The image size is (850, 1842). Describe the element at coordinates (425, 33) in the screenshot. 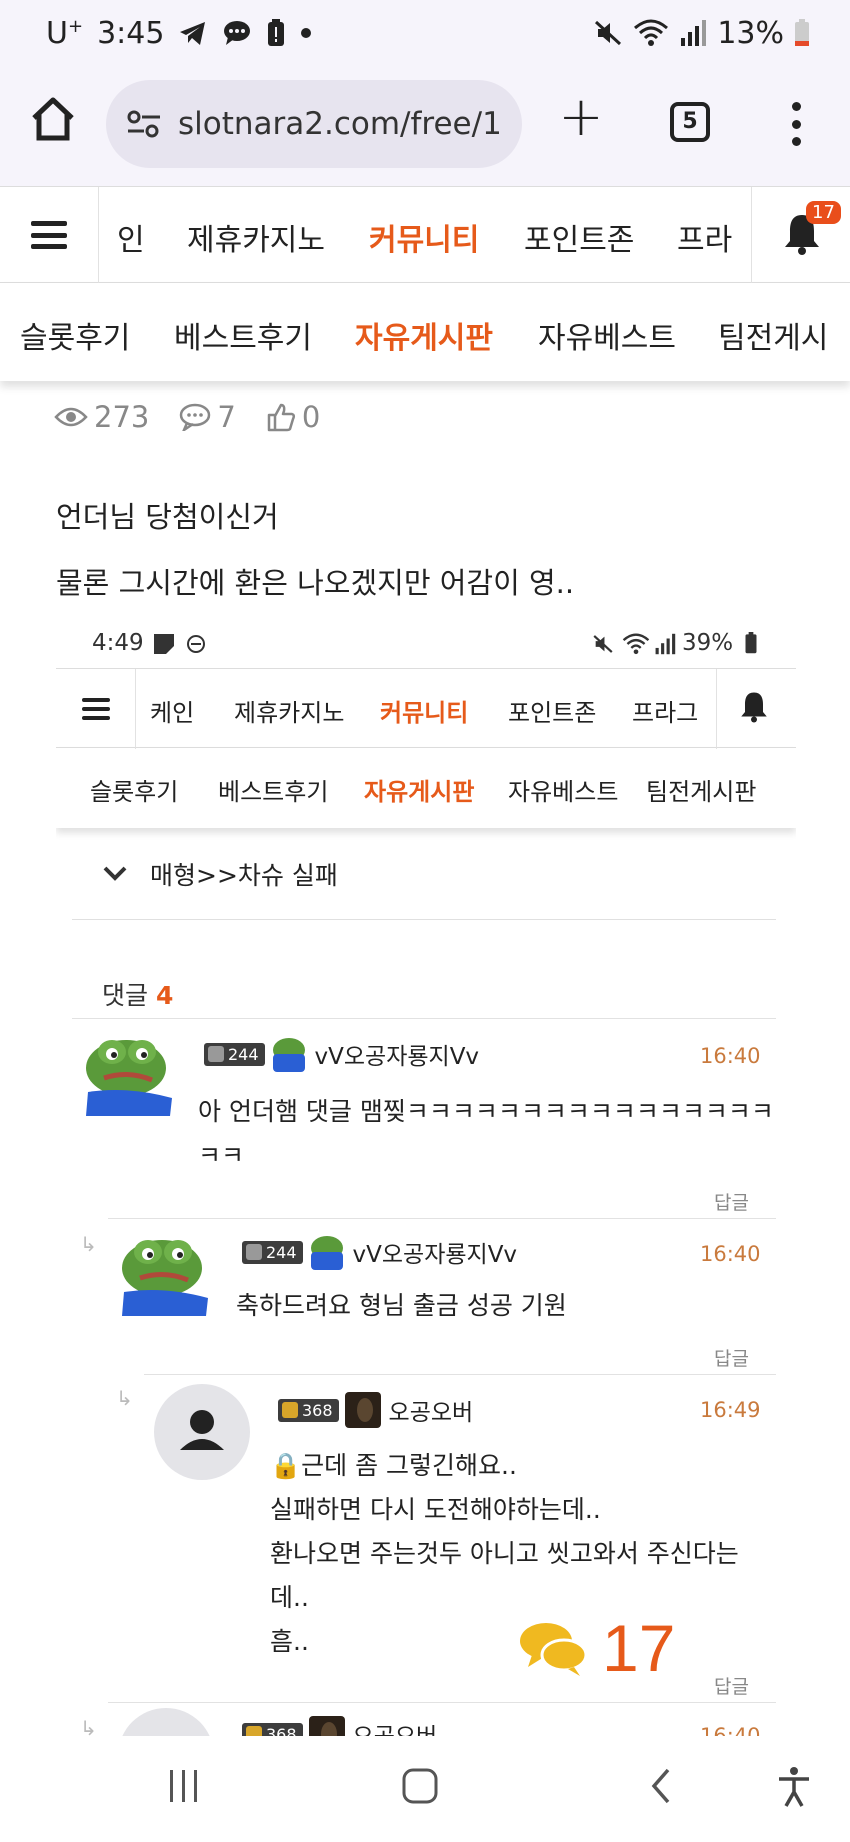

I see `status-bar: U+ 3:45 13%` at that location.